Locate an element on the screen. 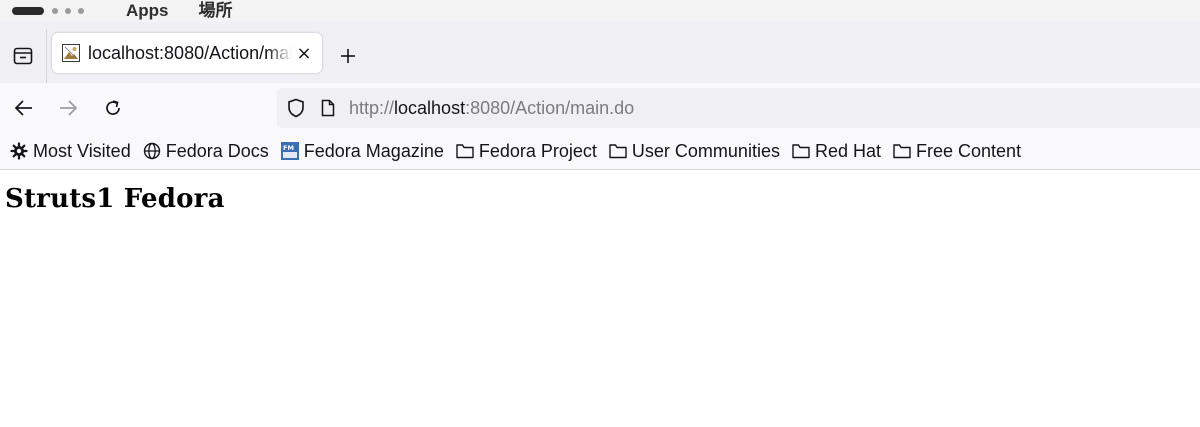 This screenshot has height=427, width=1200. tab-strip-spacer is located at coordinates (600, 25).